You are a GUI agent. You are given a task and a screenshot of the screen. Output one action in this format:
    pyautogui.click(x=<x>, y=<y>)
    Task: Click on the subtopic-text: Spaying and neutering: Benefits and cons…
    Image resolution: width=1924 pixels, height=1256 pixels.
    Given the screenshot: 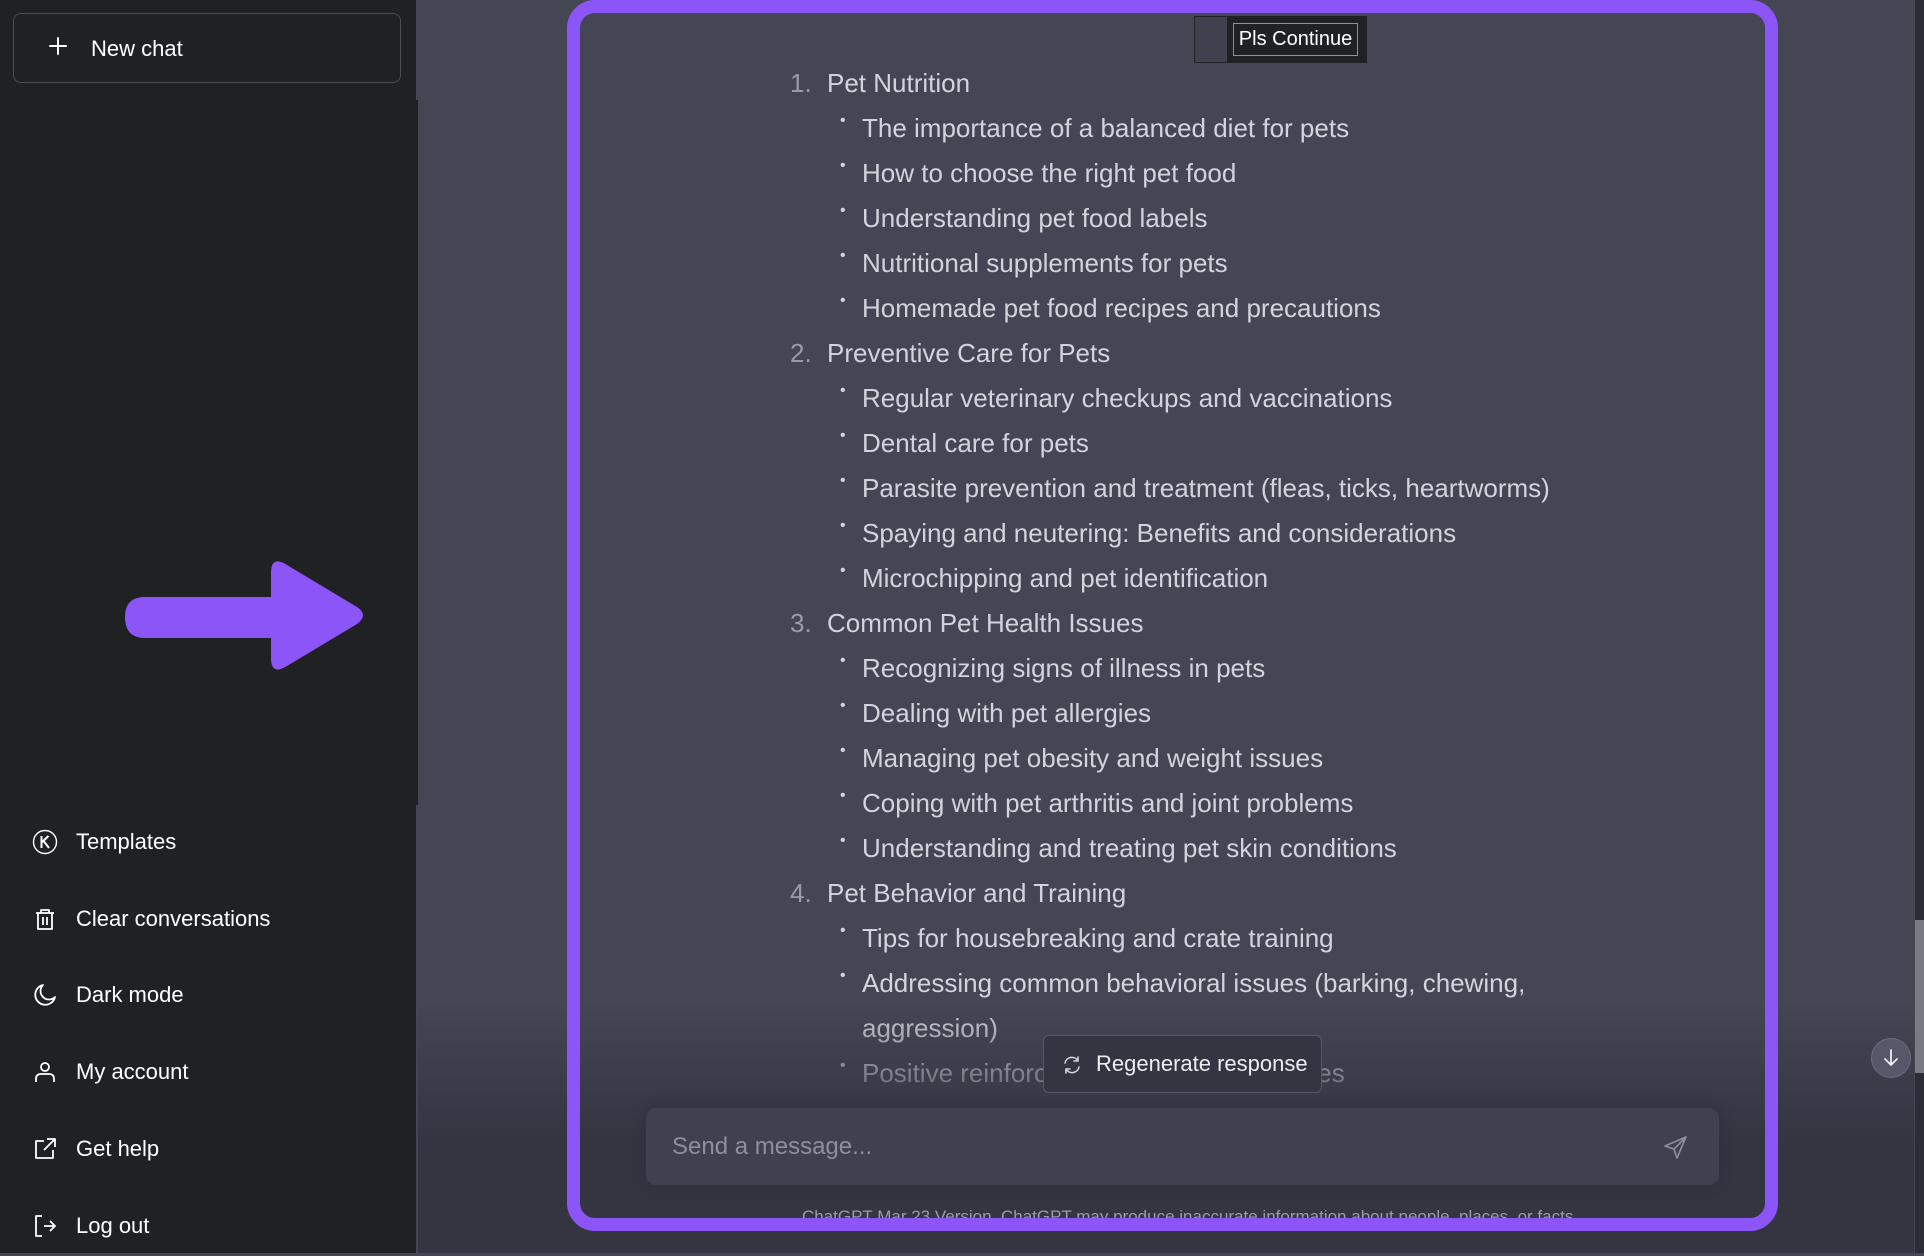 What is the action you would take?
    pyautogui.click(x=1159, y=533)
    